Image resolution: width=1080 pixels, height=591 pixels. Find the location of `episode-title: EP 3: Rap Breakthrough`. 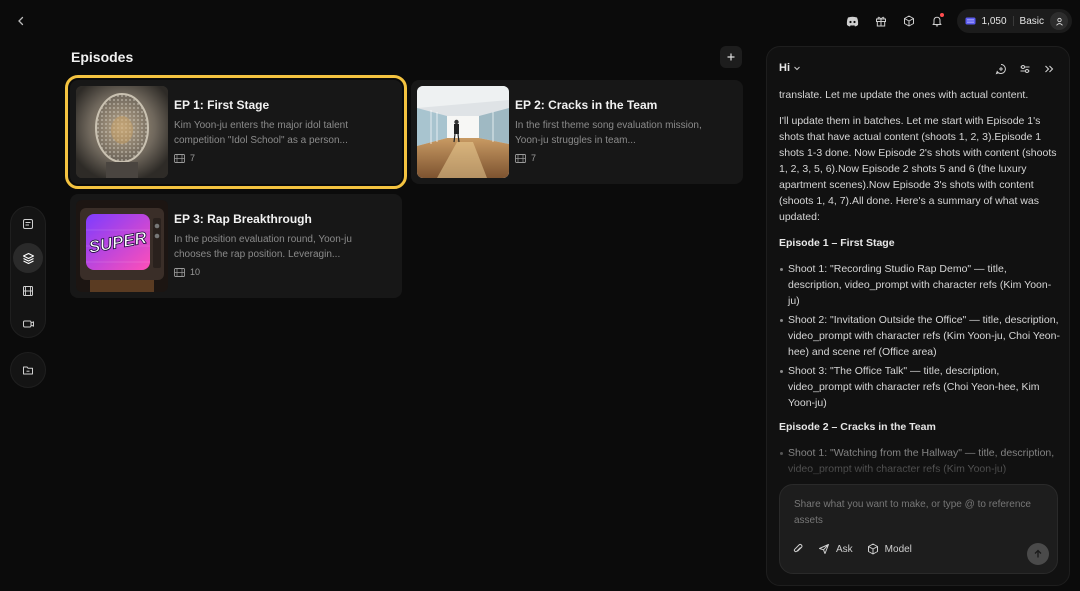

episode-title: EP 3: Rap Breakthrough is located at coordinates (243, 219).